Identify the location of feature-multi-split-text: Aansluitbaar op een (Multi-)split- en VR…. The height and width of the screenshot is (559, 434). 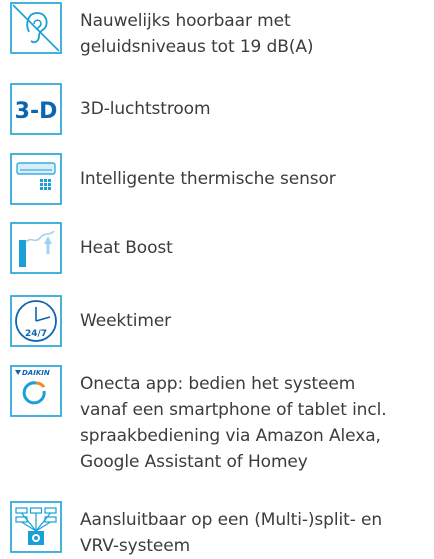
(255, 533).